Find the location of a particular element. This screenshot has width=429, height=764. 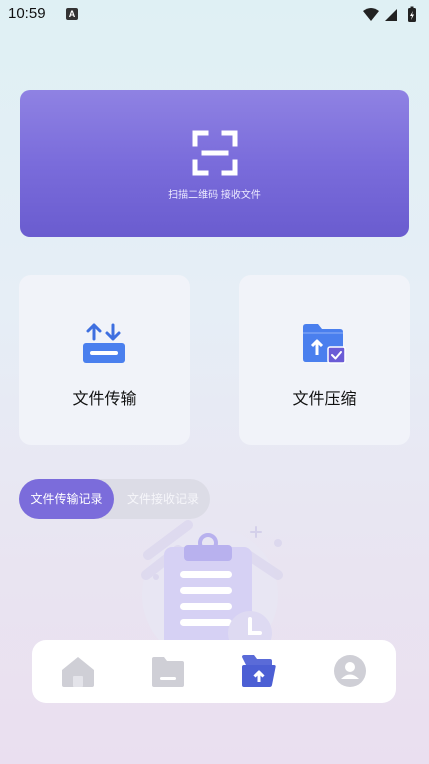

status-icons is located at coordinates (389, 14).